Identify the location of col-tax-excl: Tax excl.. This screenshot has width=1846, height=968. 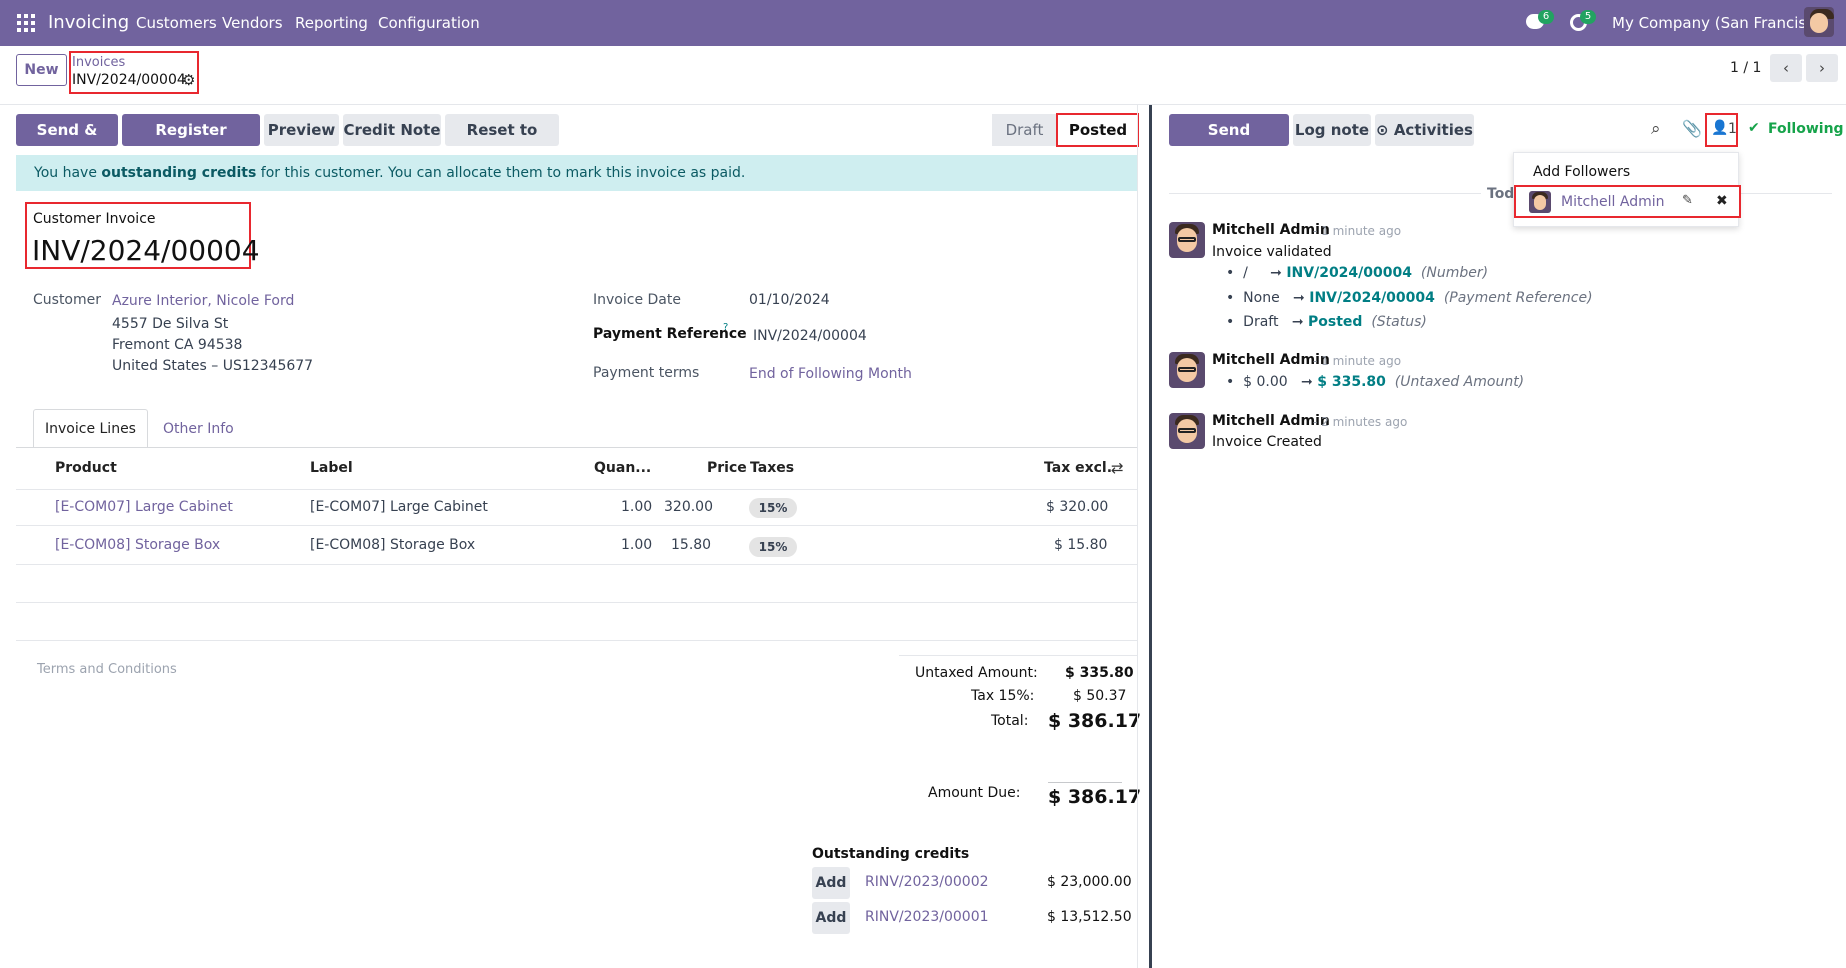
(1078, 468).